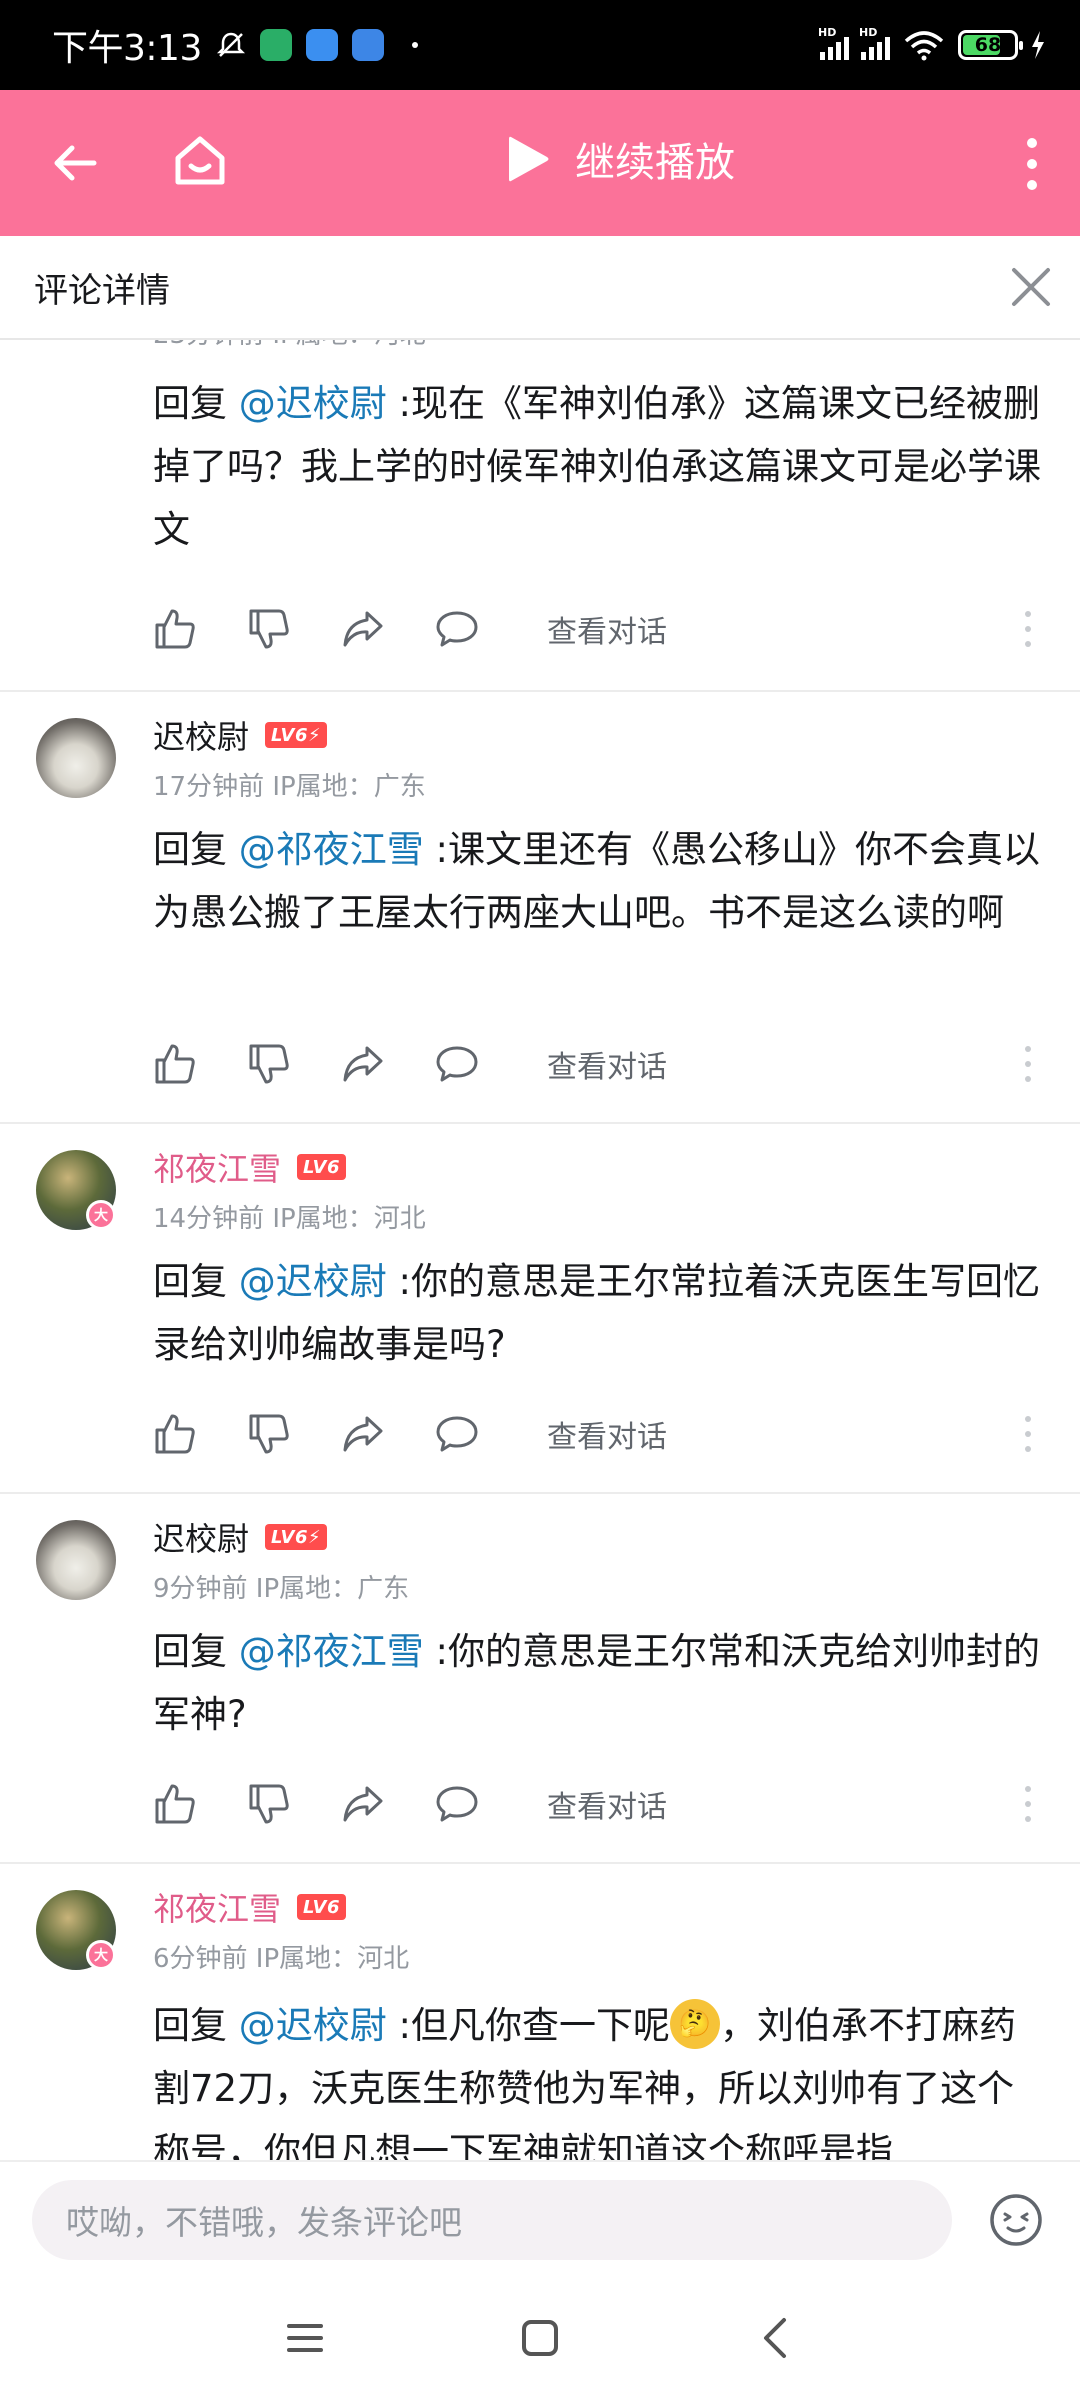  I want to click on battery-icon: 68, so click(990, 45).